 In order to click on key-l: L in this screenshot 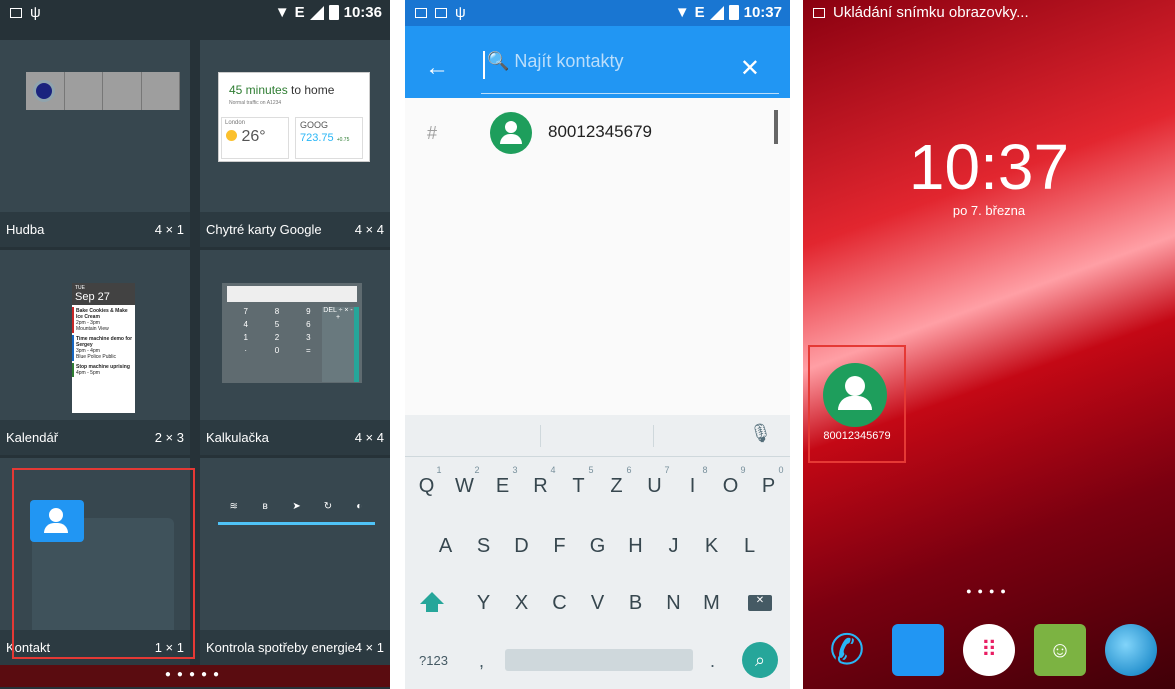, I will do `click(750, 546)`.